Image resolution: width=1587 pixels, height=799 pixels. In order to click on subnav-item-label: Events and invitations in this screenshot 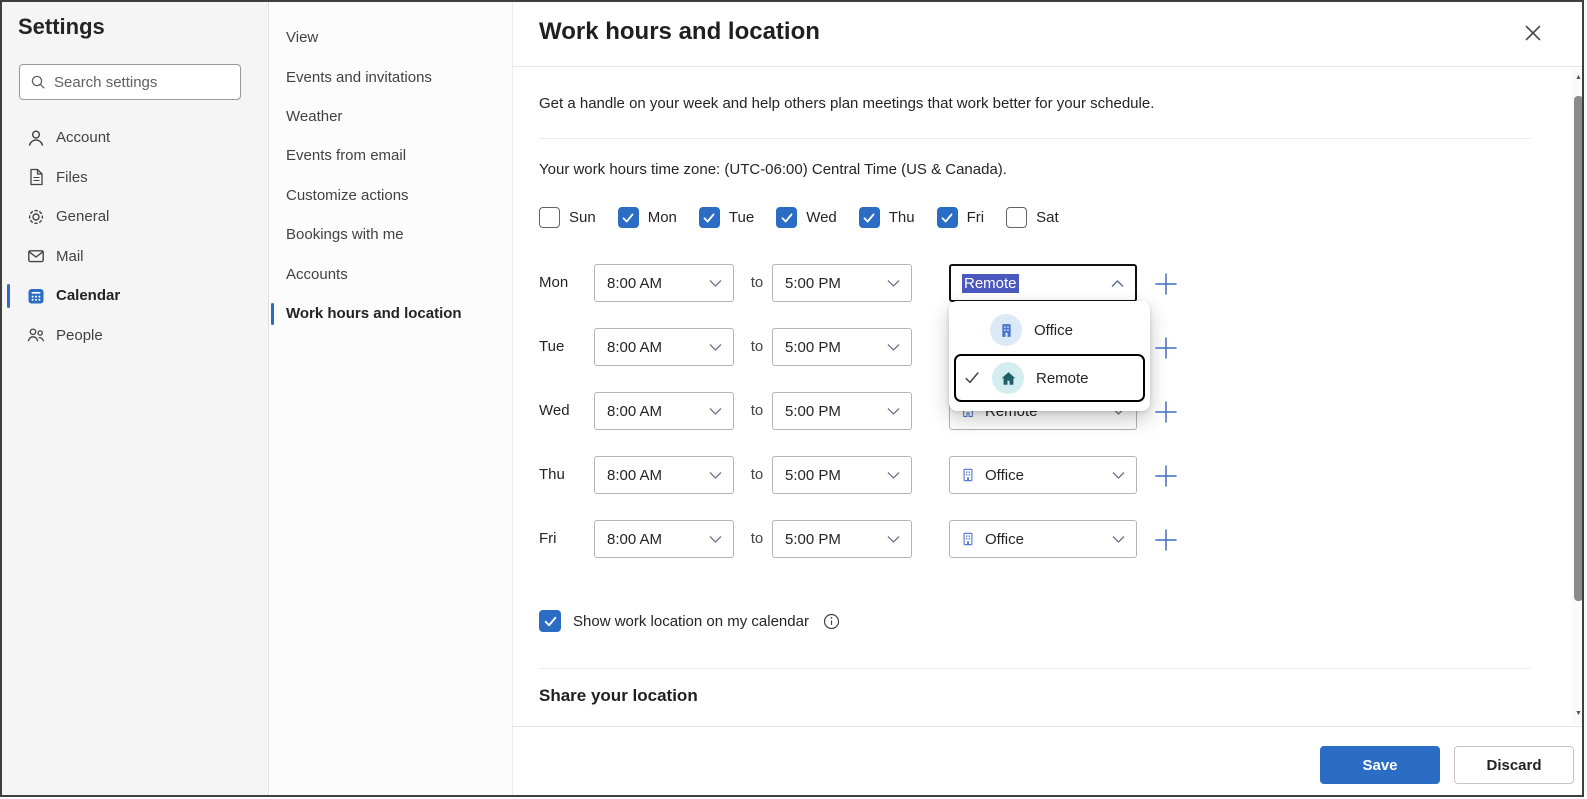, I will do `click(359, 77)`.